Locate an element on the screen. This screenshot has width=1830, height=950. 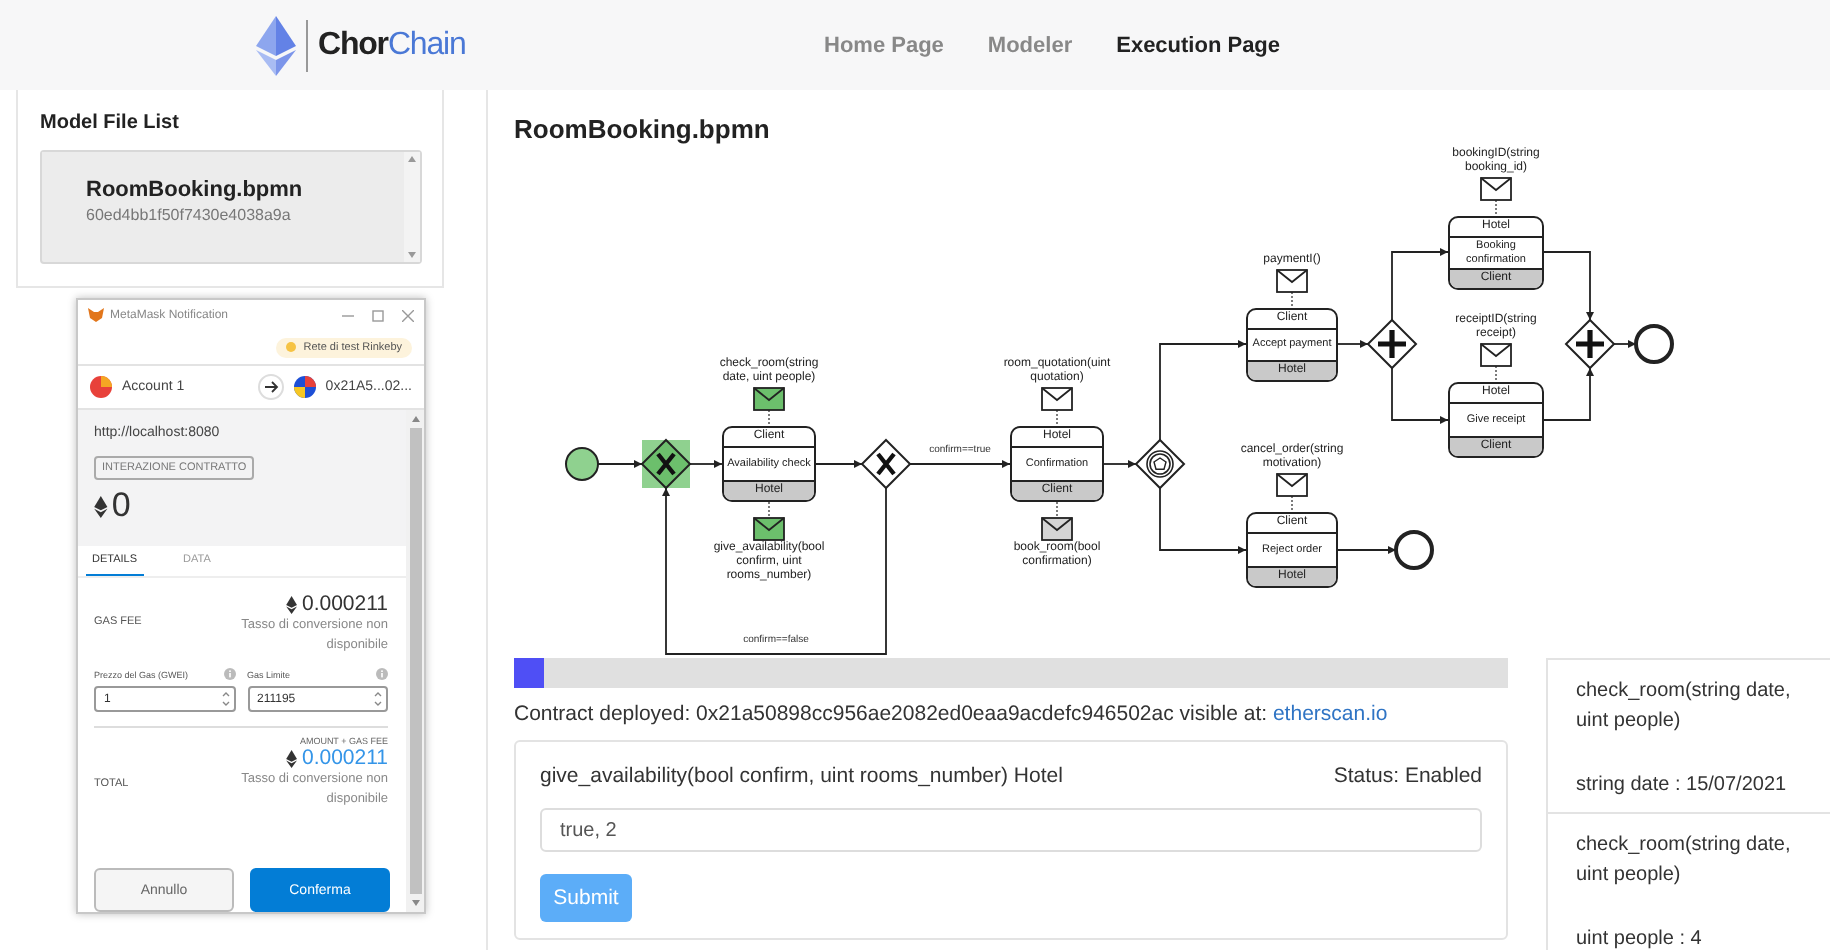
total-value: 0.000211 is located at coordinates (344, 758).